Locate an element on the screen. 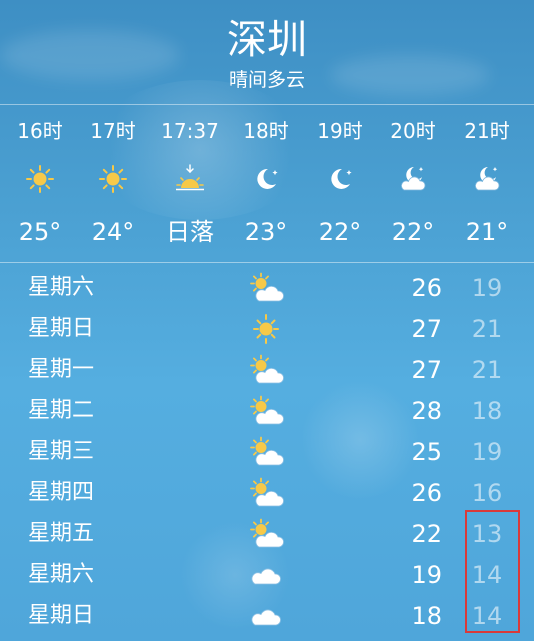 This screenshot has height=641, width=534. hour-temp: 25° is located at coordinates (40, 232).